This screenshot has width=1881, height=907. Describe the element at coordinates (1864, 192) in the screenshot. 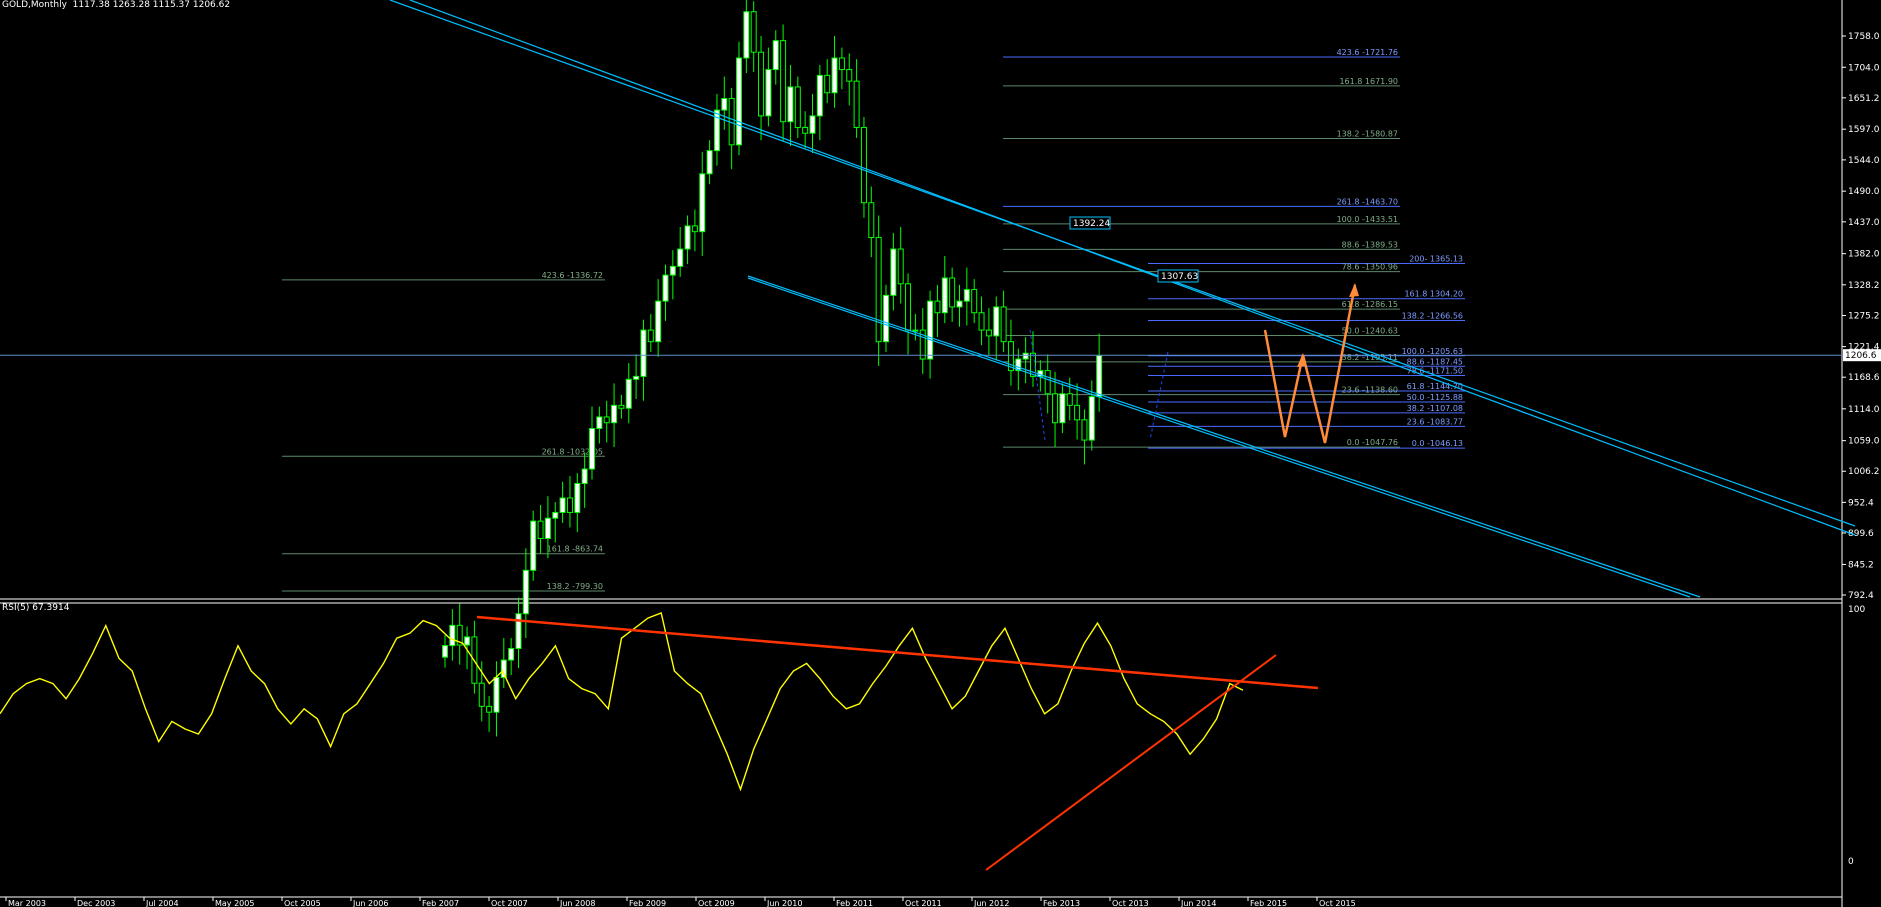

I see `y-tick-label: 1490.0` at that location.